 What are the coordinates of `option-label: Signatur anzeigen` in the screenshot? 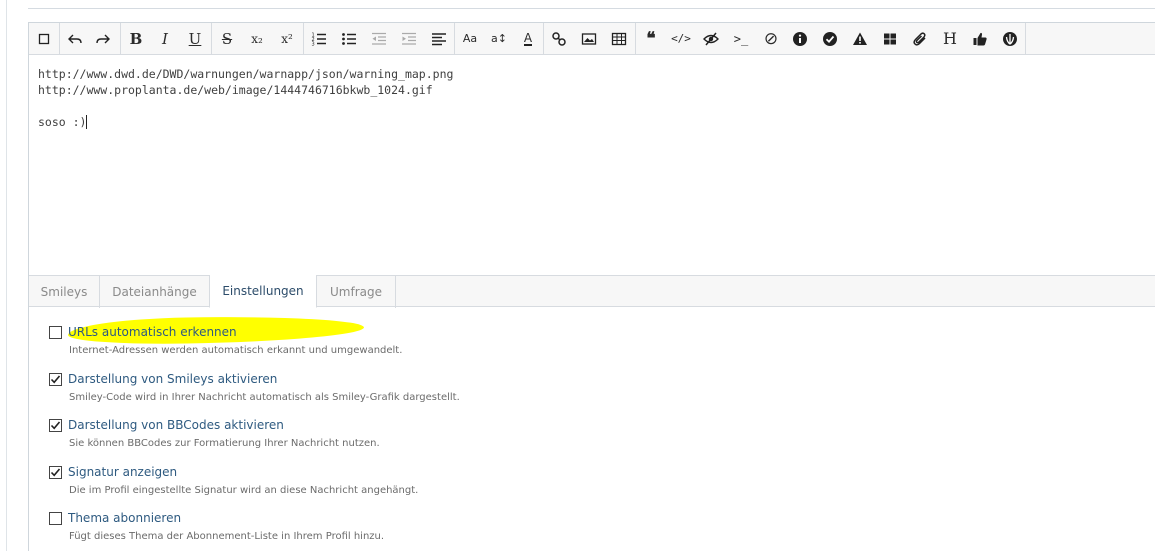 It's located at (122, 472).